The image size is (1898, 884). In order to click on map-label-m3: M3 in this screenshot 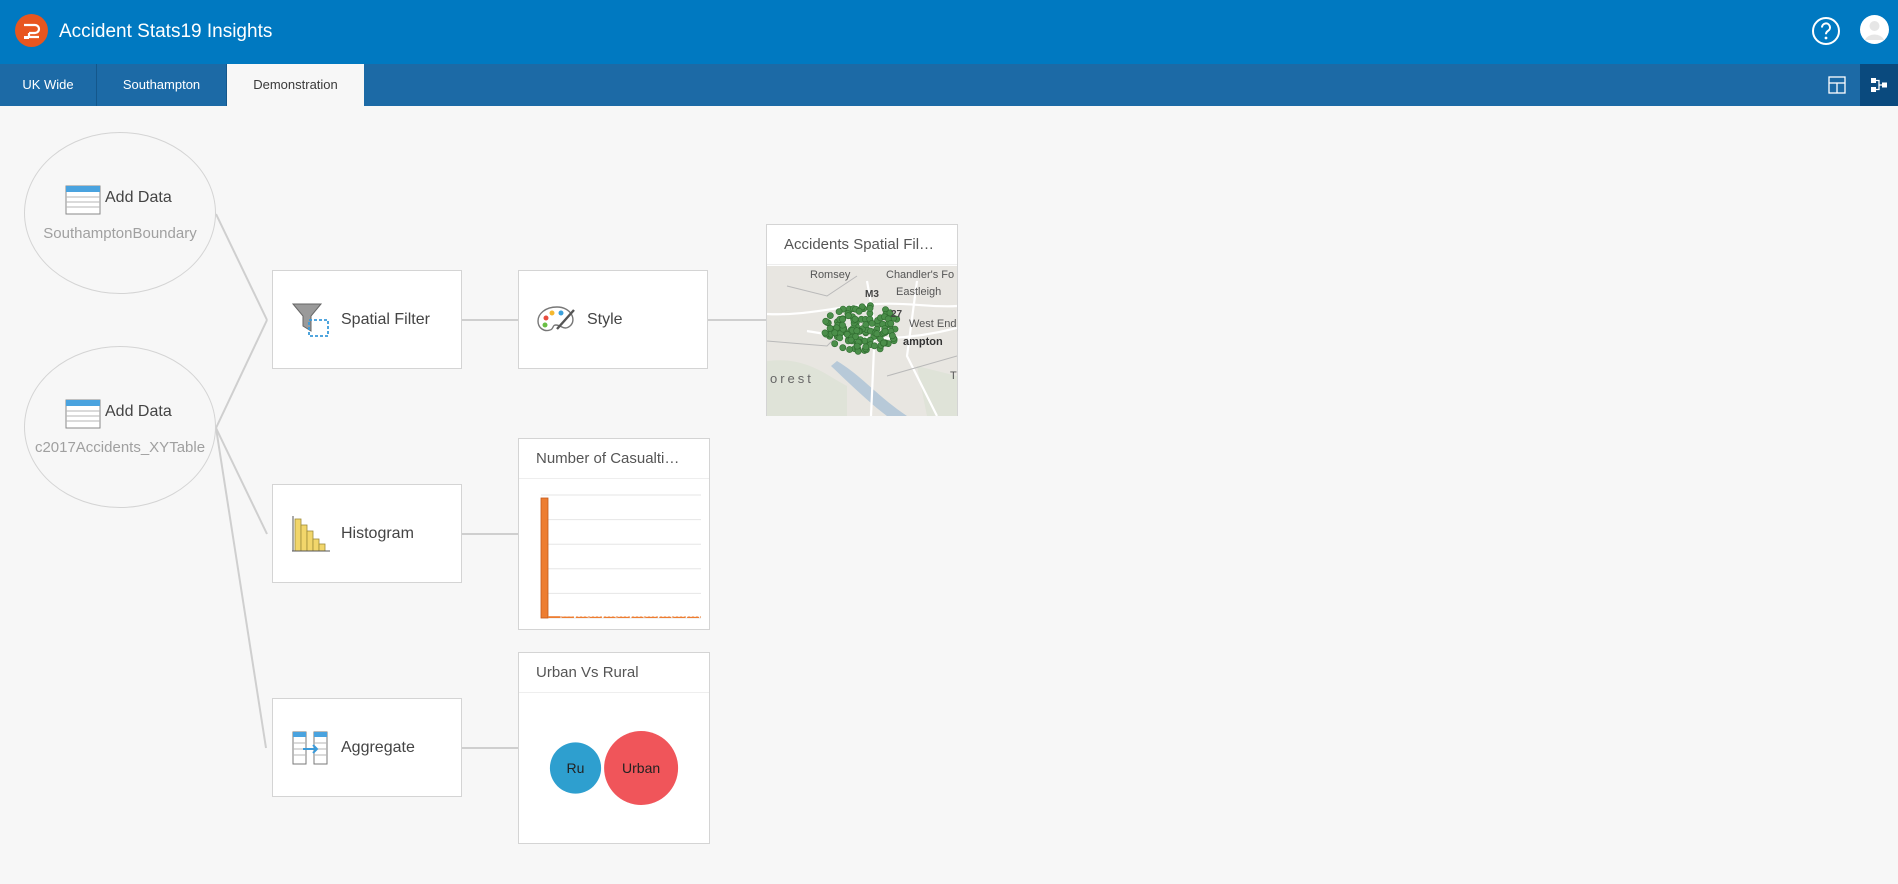, I will do `click(872, 294)`.